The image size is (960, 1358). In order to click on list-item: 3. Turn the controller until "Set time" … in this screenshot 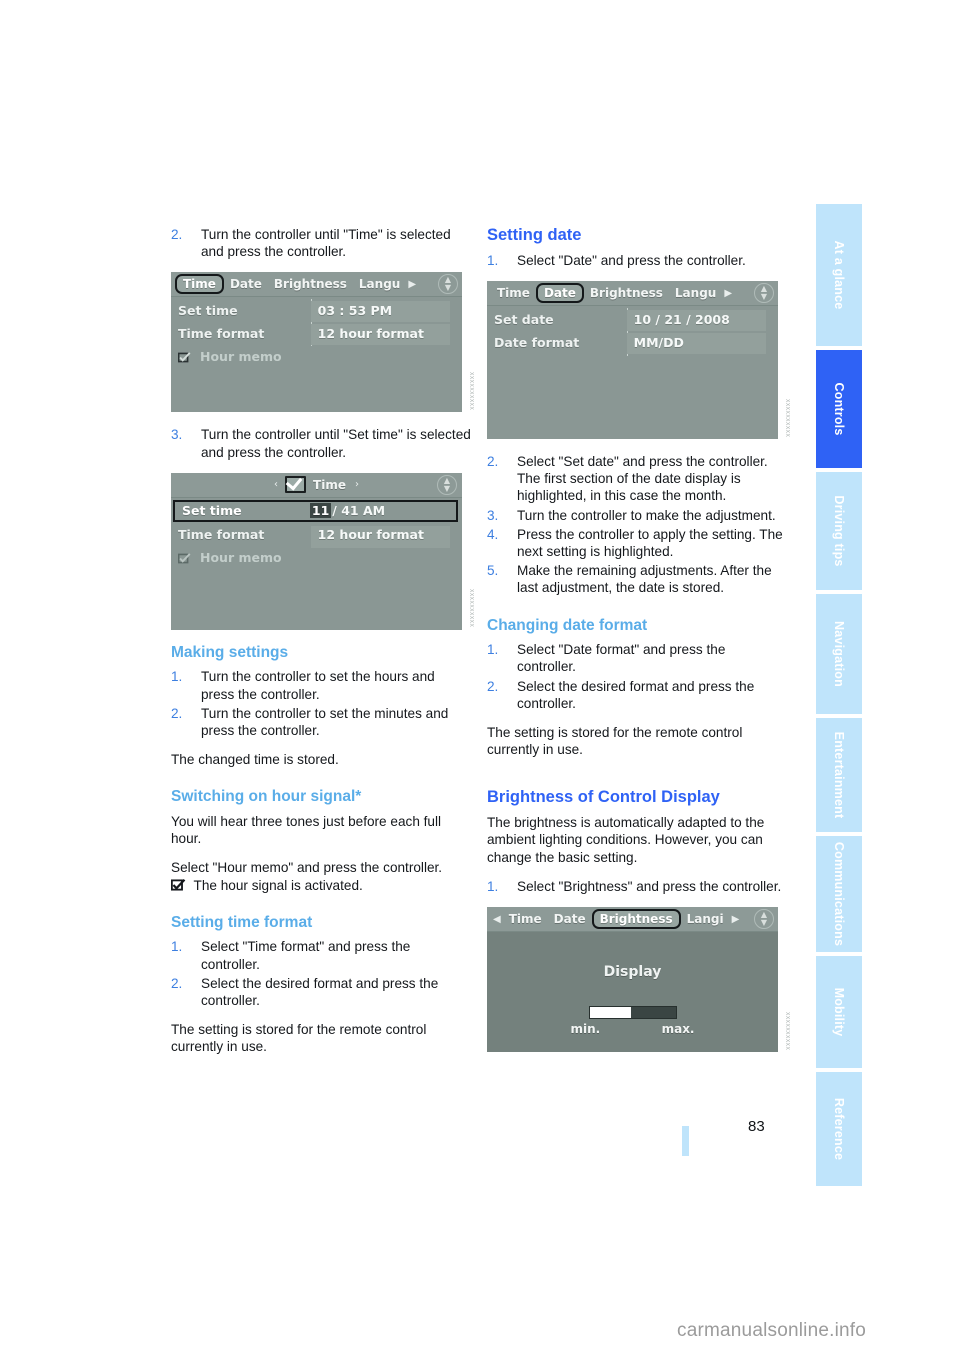, I will do `click(321, 443)`.